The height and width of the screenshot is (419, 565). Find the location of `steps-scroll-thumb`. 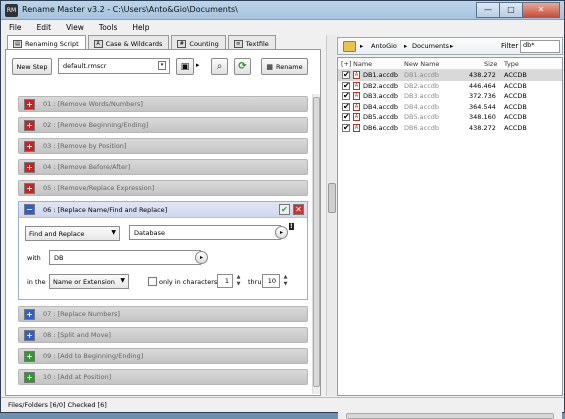

steps-scroll-thumb is located at coordinates (316, 242).